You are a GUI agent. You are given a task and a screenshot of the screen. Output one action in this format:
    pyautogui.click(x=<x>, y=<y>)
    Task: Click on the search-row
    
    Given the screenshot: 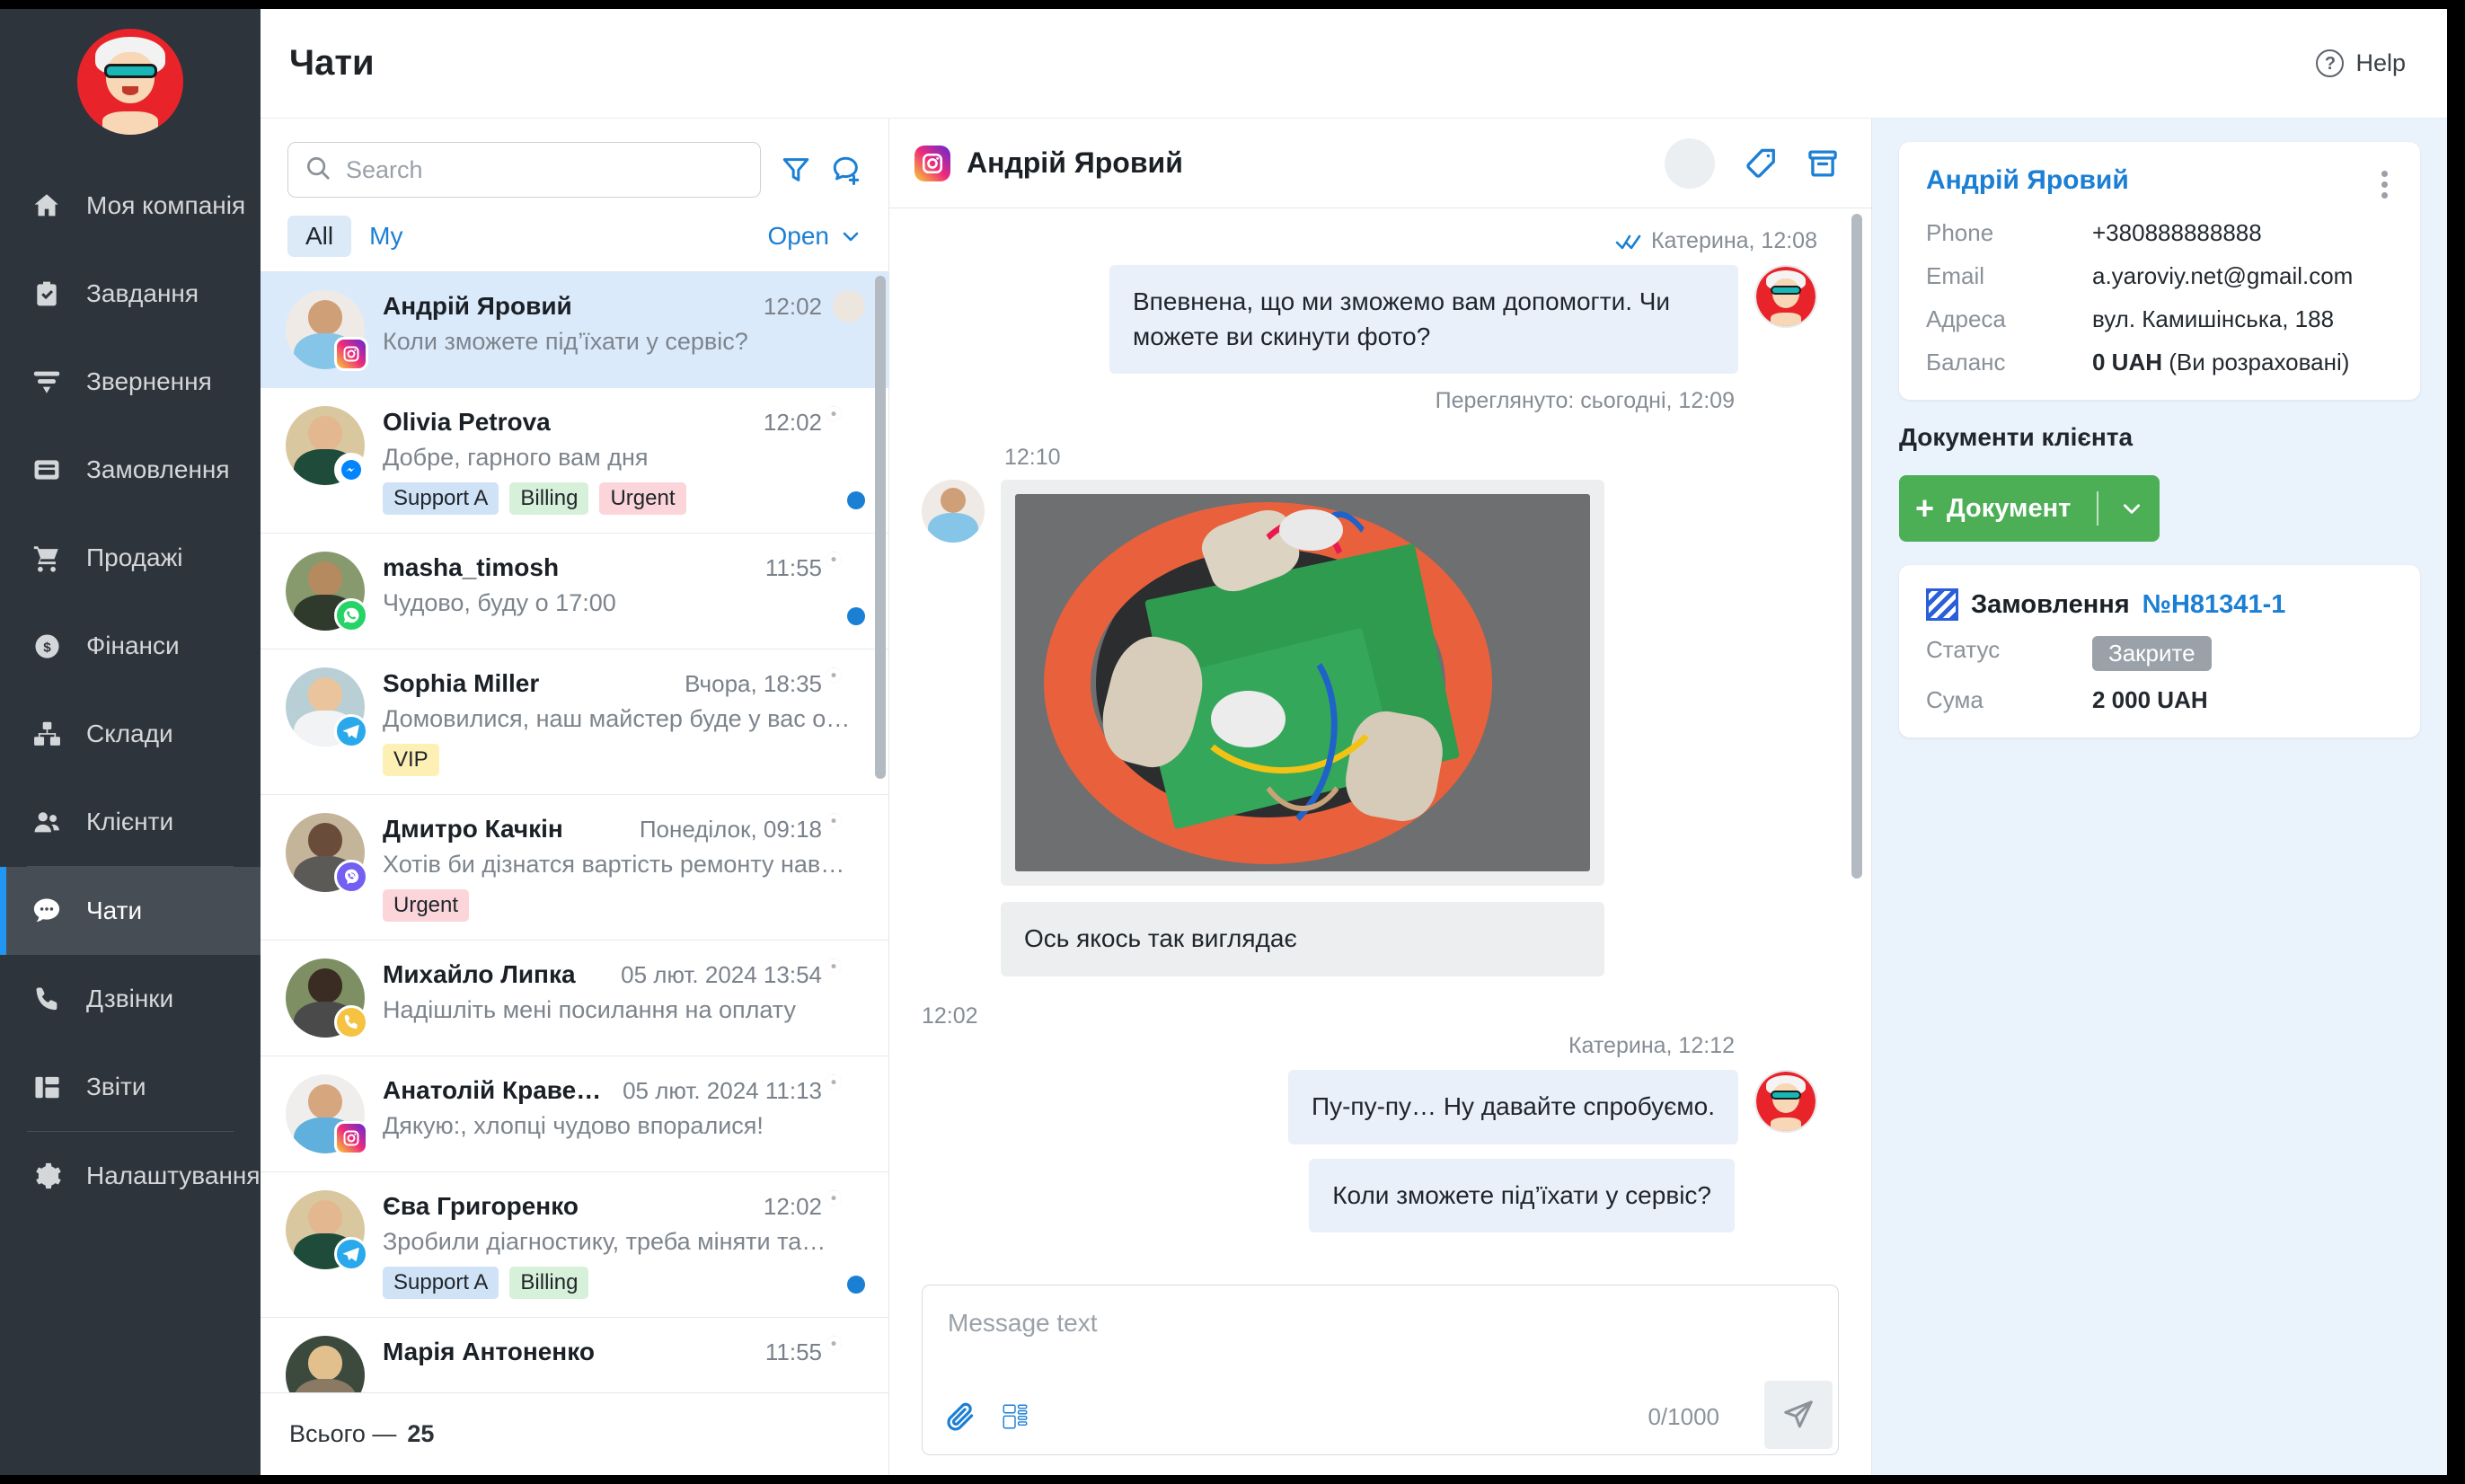 What is the action you would take?
    pyautogui.click(x=575, y=164)
    